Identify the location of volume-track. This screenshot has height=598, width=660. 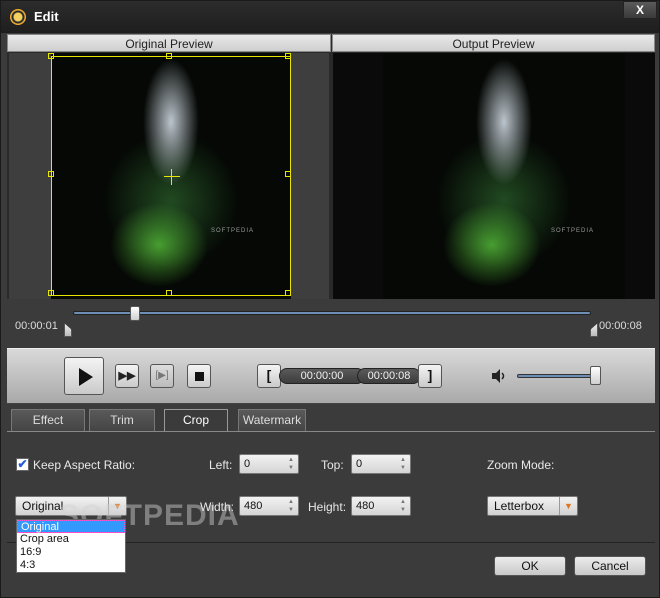
(558, 376).